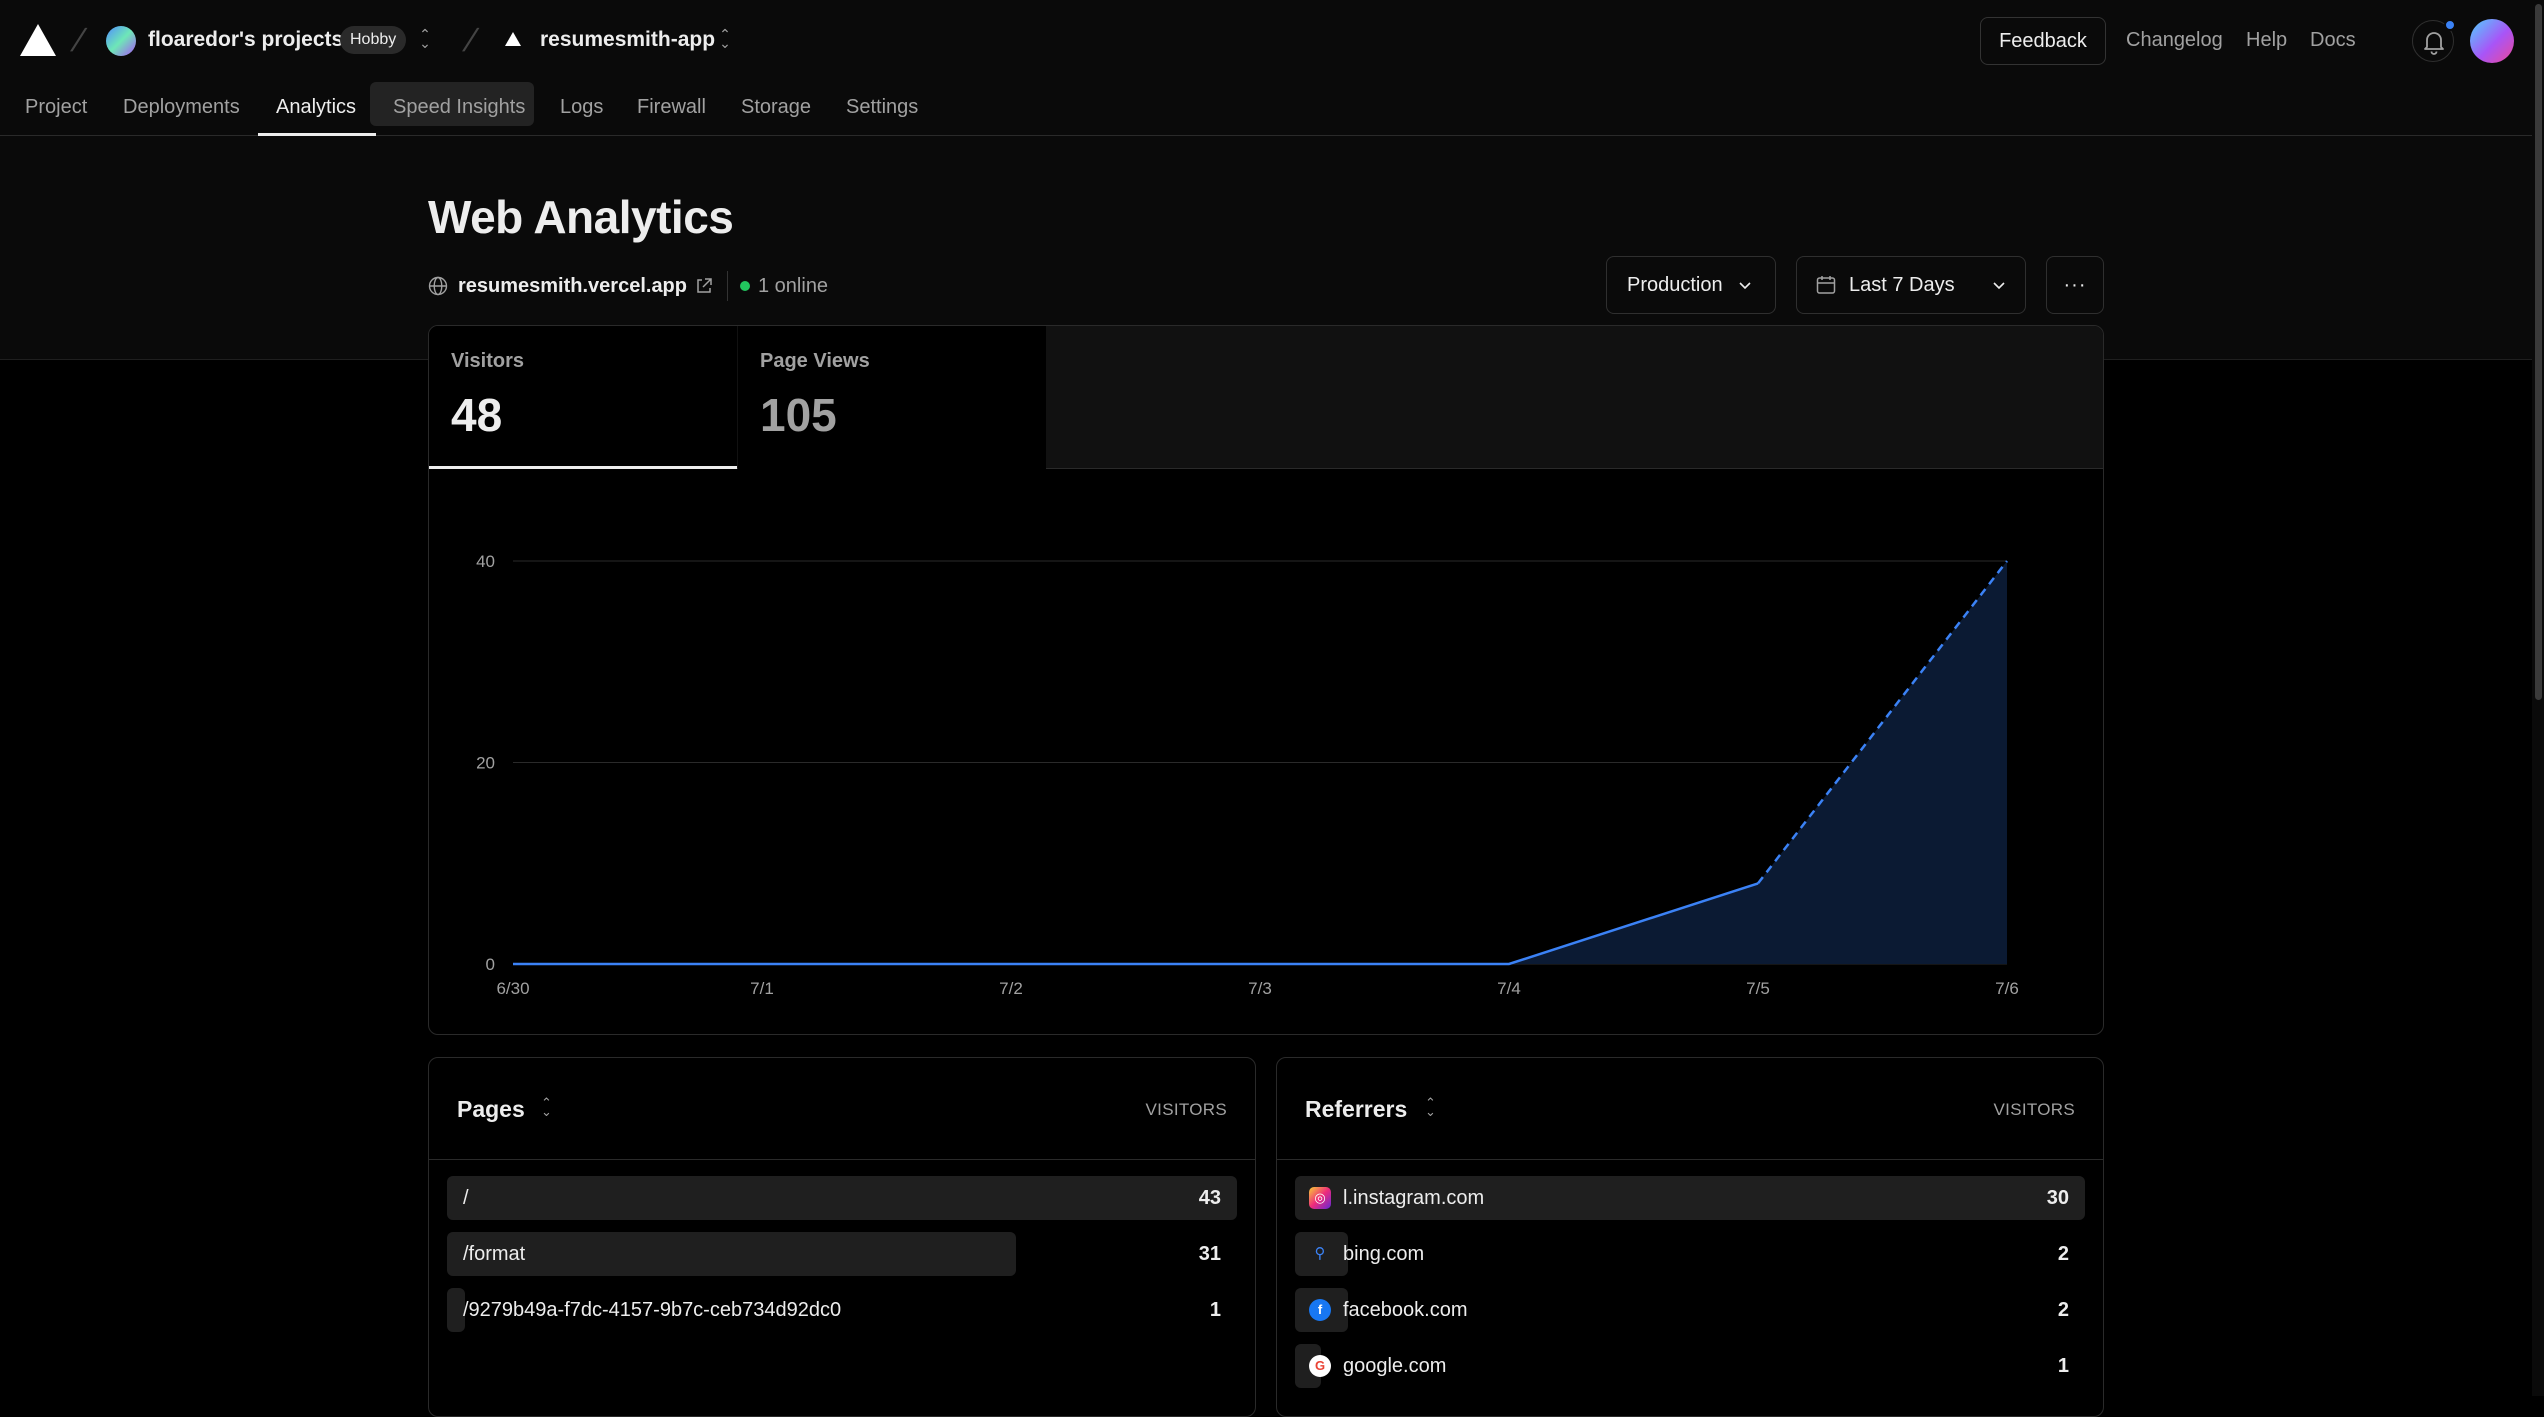 The width and height of the screenshot is (2544, 1417). What do you see at coordinates (490, 964) in the screenshot?
I see `y-tick-label: 0` at bounding box center [490, 964].